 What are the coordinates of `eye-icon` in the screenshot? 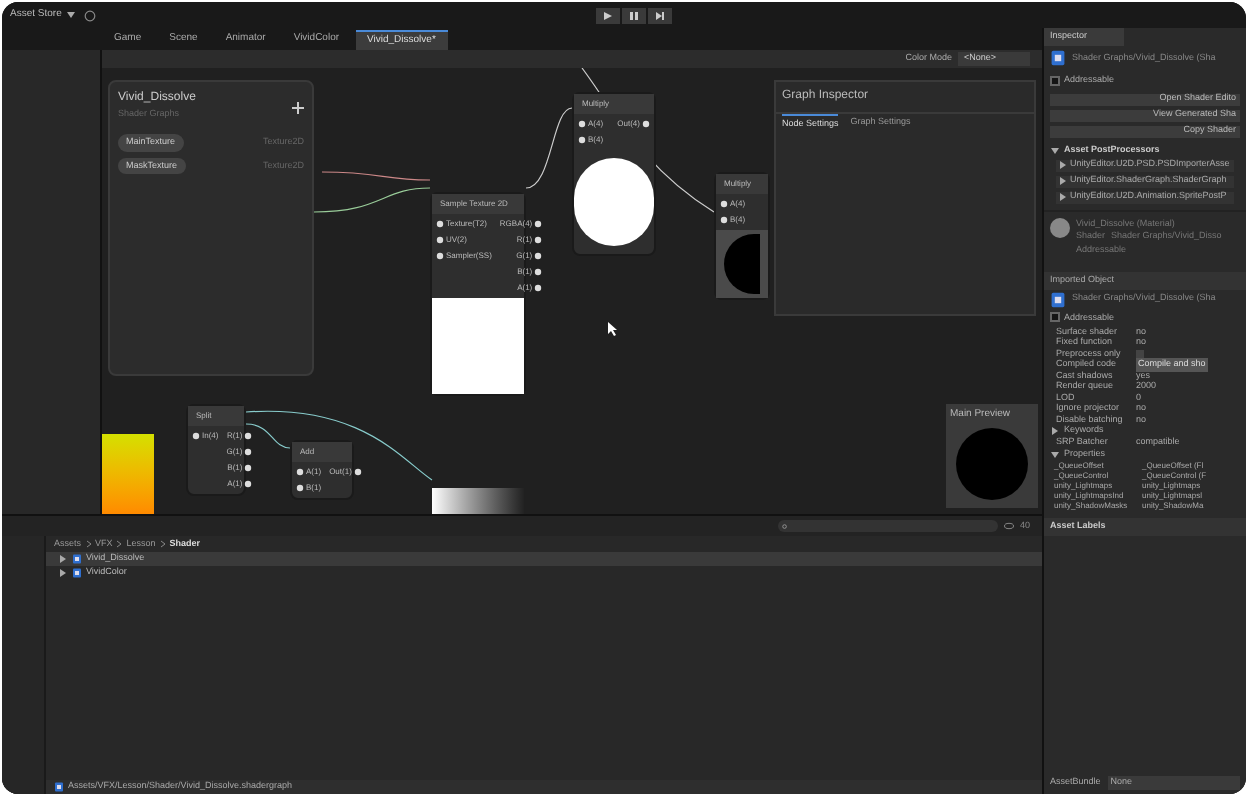 It's located at (1008, 526).